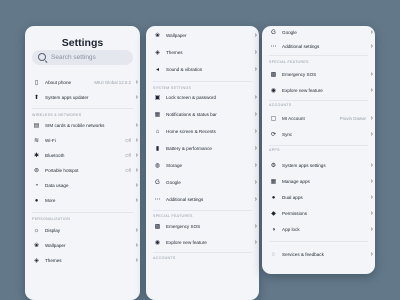 Image resolution: width=400 pixels, height=300 pixels. I want to click on about-phone-item: ▯ About phone MIUI Global 12.0.2 ›, so click(82, 83).